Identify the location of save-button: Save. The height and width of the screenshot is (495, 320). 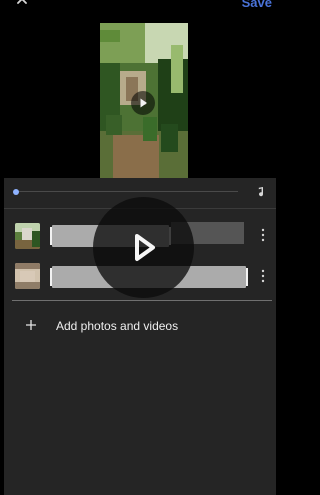
(257, 5).